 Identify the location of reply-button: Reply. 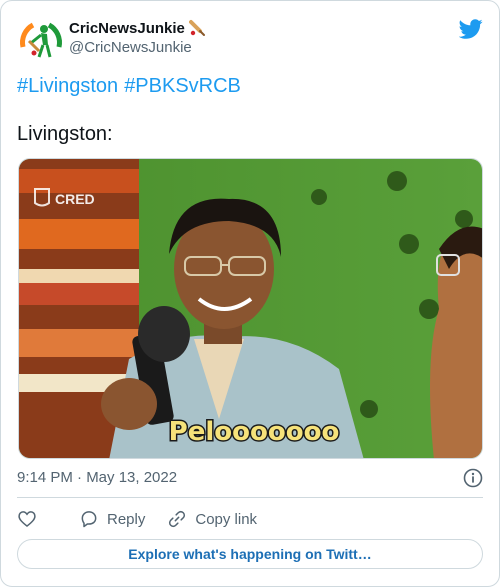
(112, 519).